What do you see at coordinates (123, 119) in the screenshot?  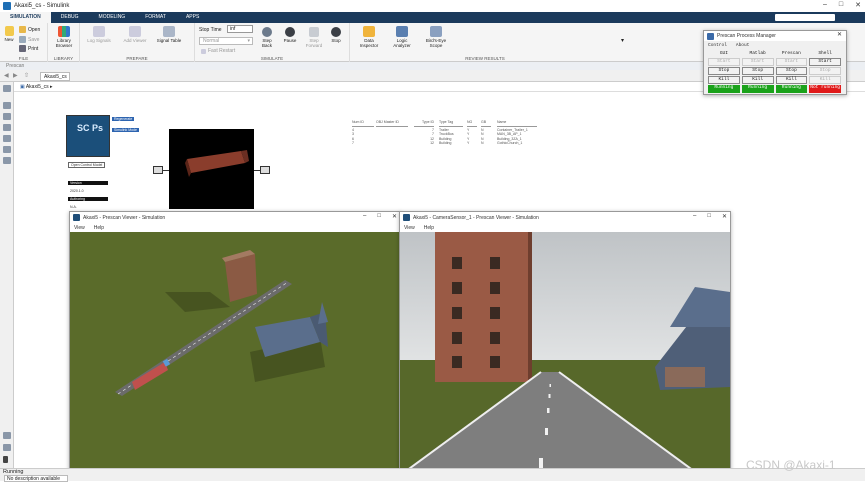 I see `regenerate-button: Regenerate` at bounding box center [123, 119].